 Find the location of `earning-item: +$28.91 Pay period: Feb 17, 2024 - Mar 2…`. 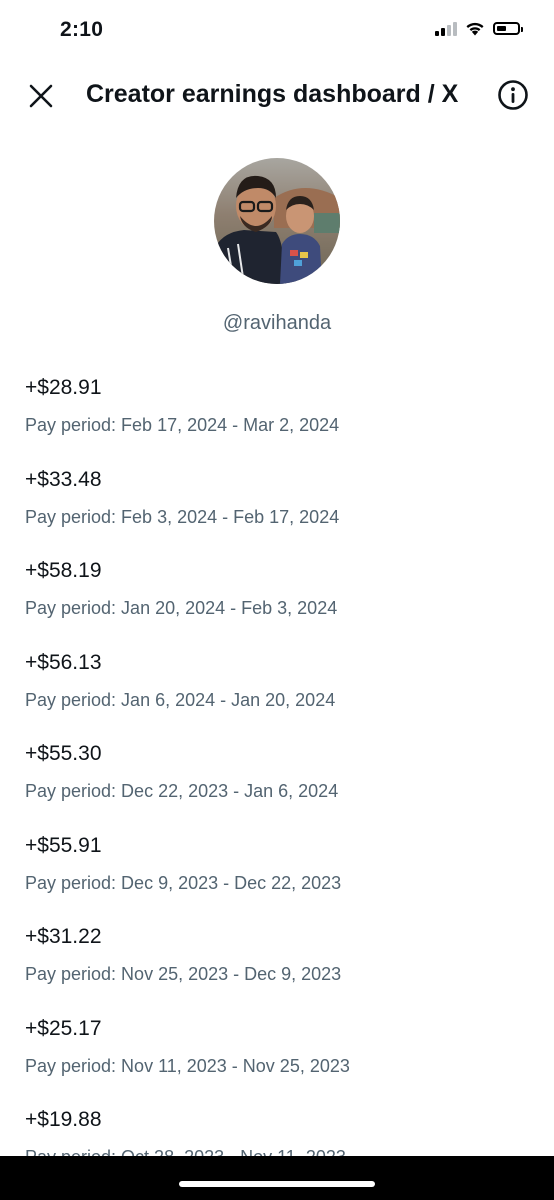

earning-item: +$28.91 Pay period: Feb 17, 2024 - Mar 2… is located at coordinates (280, 418).